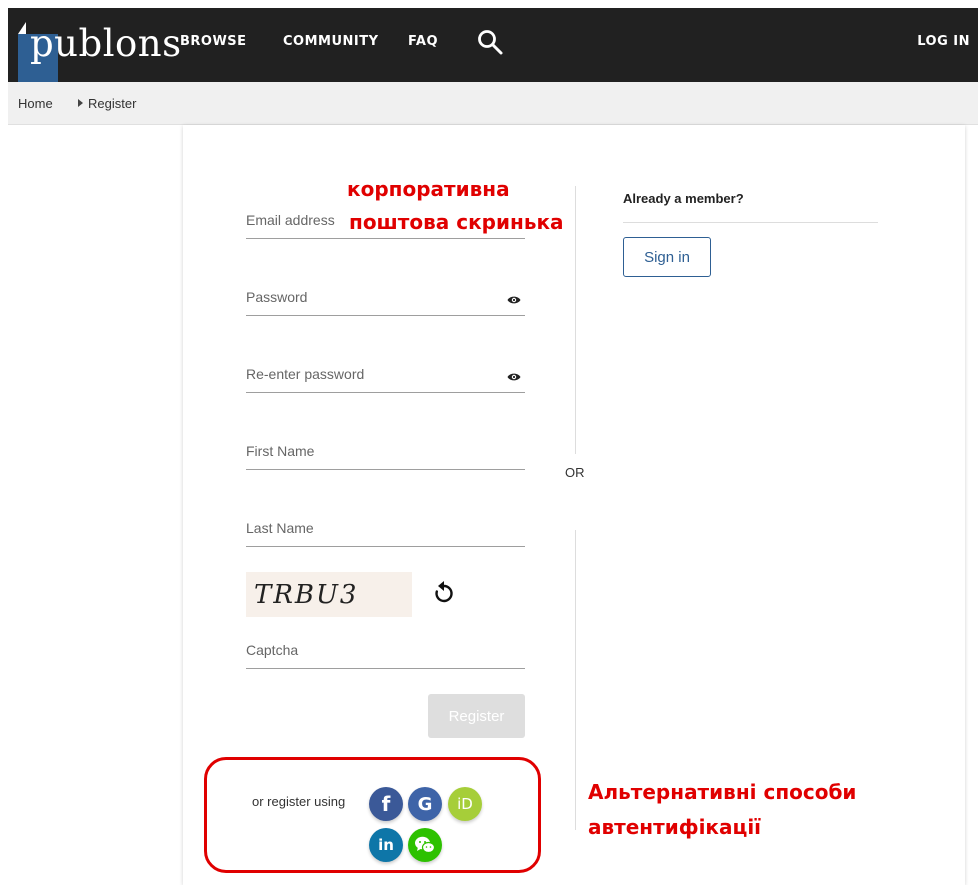 Image resolution: width=978 pixels, height=885 pixels. Describe the element at coordinates (80, 103) in the screenshot. I see `breadcrumb-chevron-icon` at that location.